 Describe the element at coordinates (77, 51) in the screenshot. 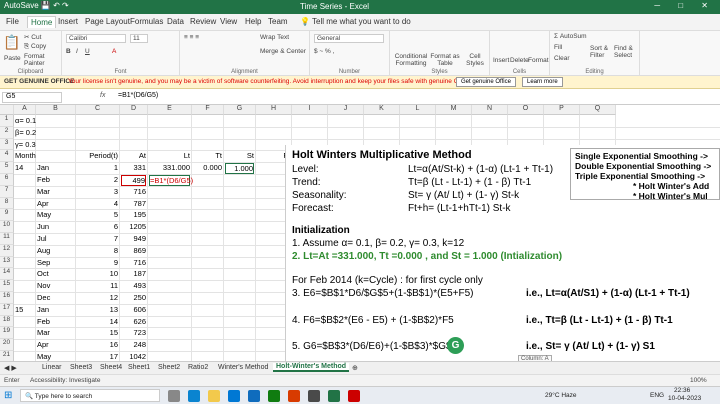

I see `italic-button: I` at that location.